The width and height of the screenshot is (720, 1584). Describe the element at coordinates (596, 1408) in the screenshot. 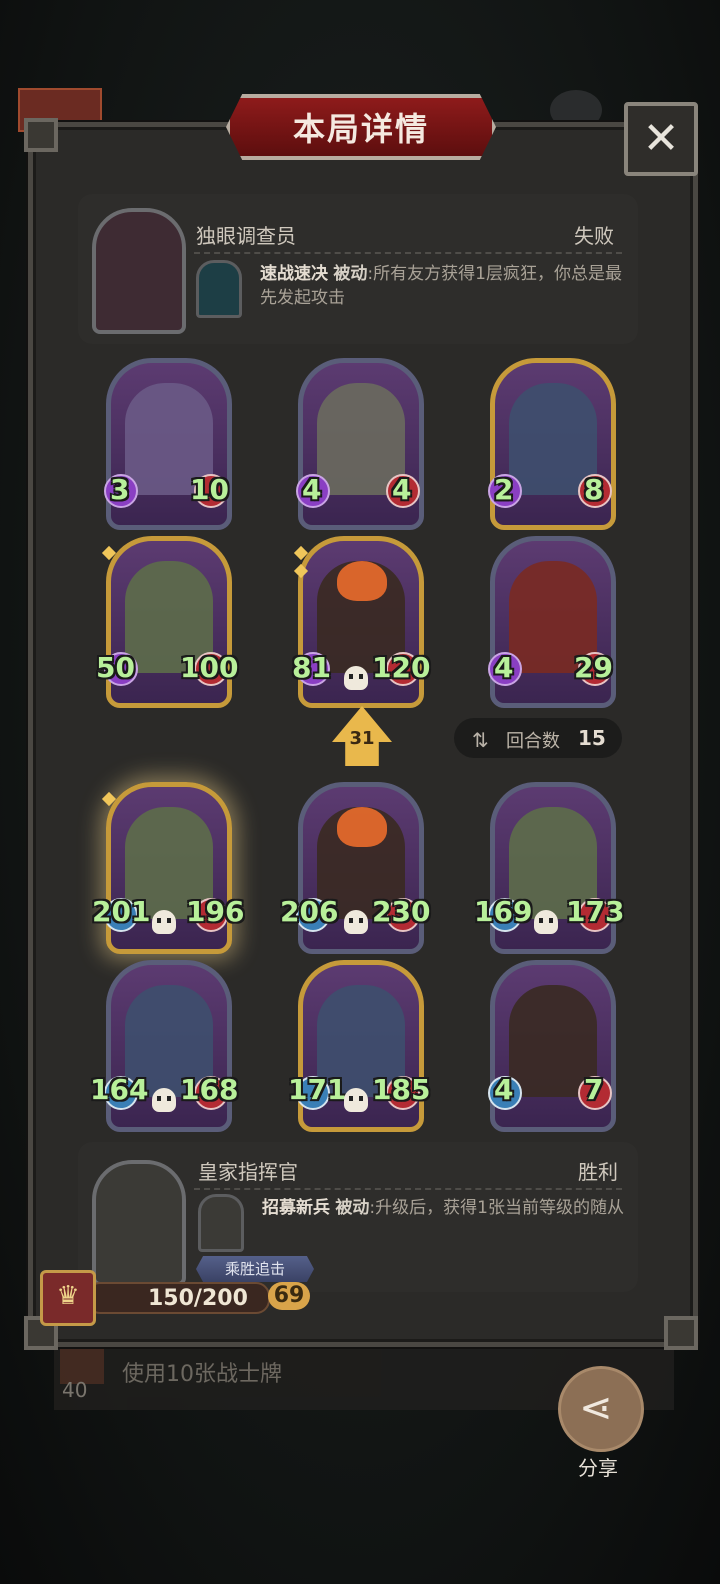

I see `share-icon: ⋖` at that location.